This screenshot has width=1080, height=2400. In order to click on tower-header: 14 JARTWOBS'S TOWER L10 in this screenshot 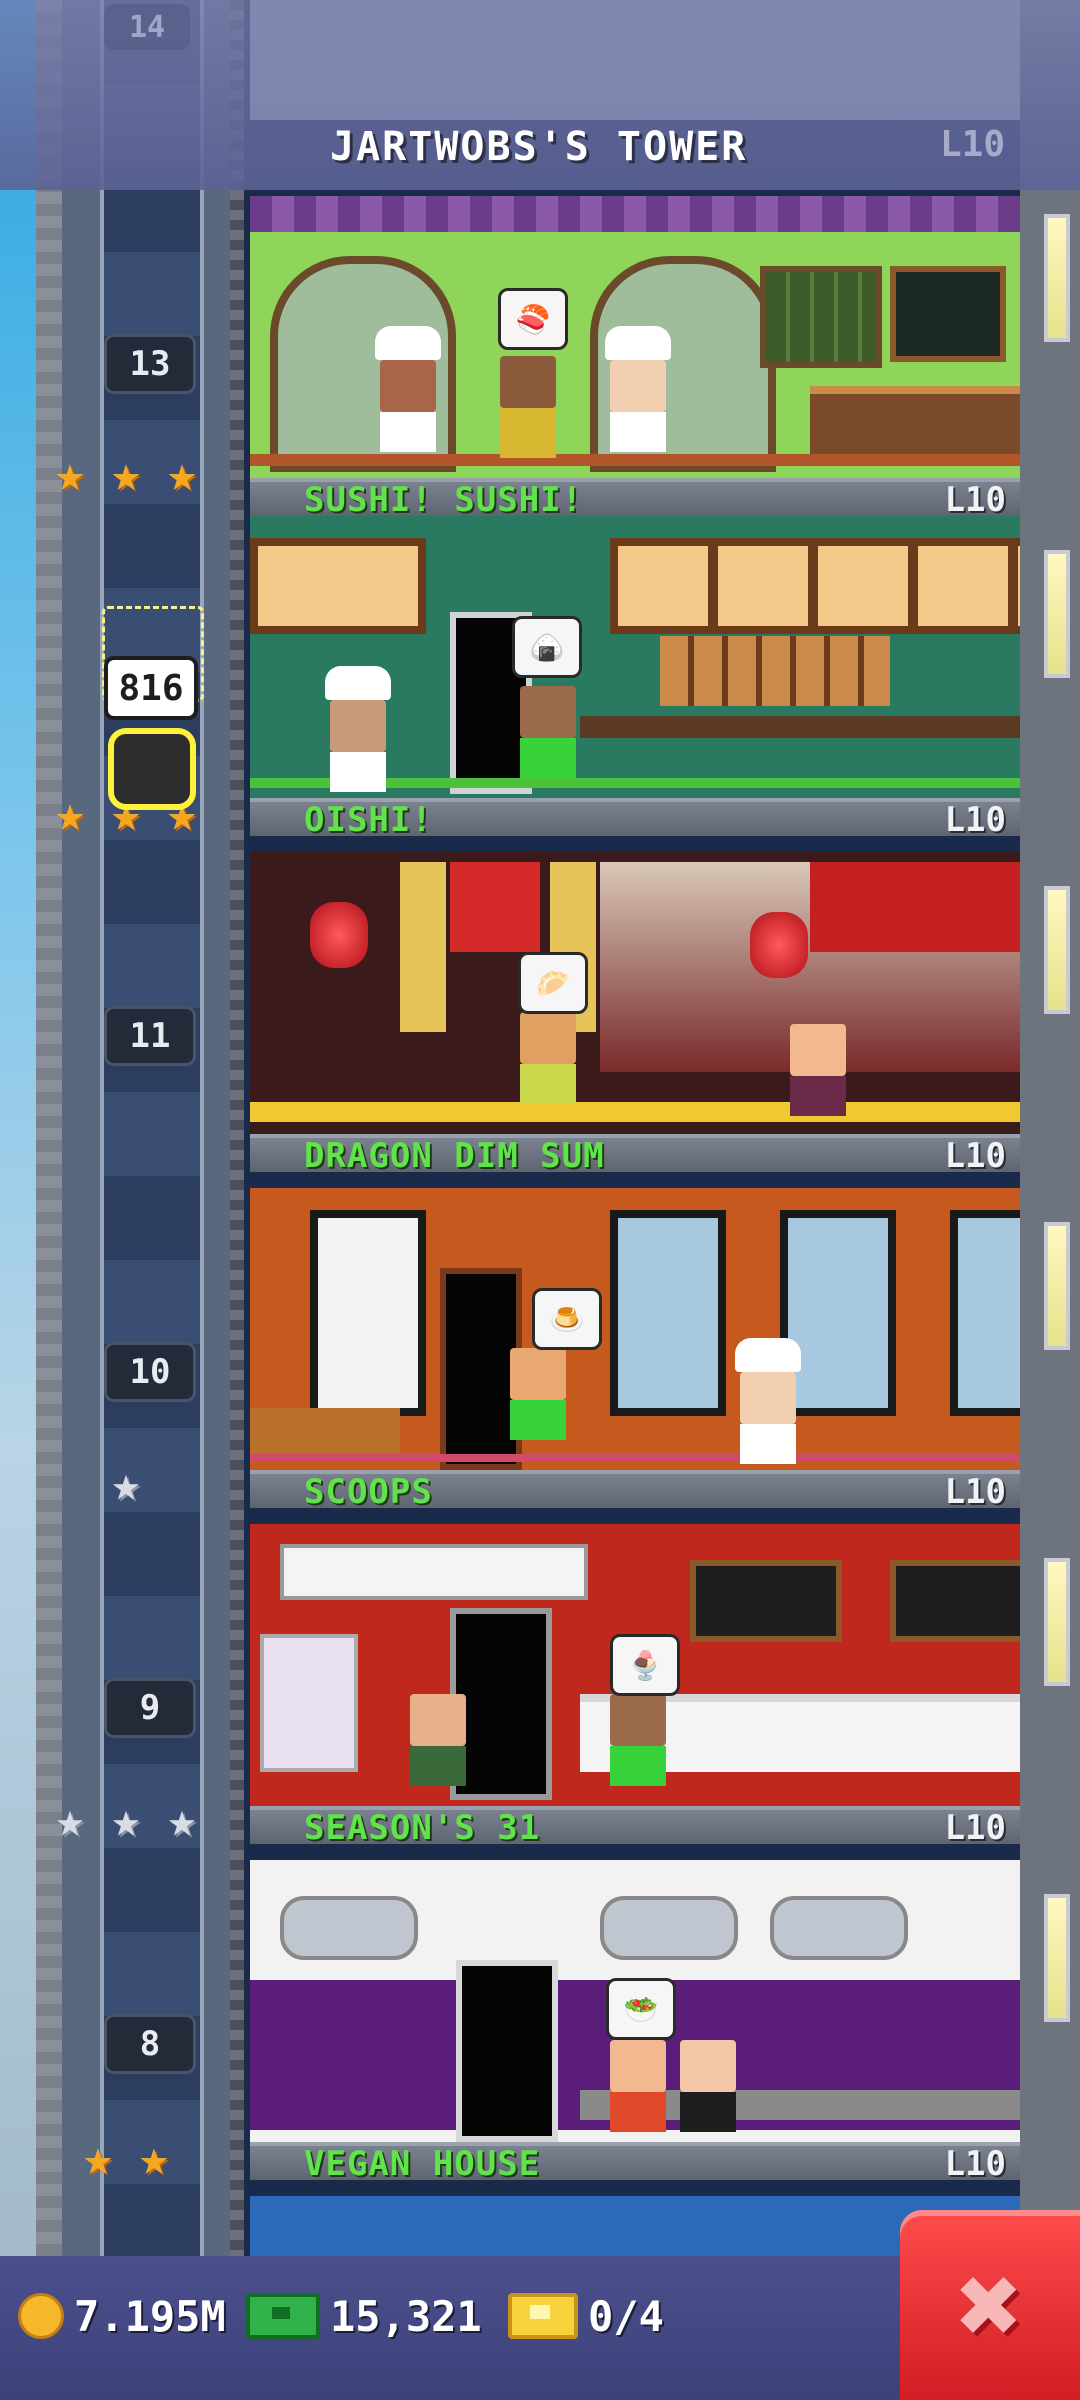, I will do `click(540, 95)`.